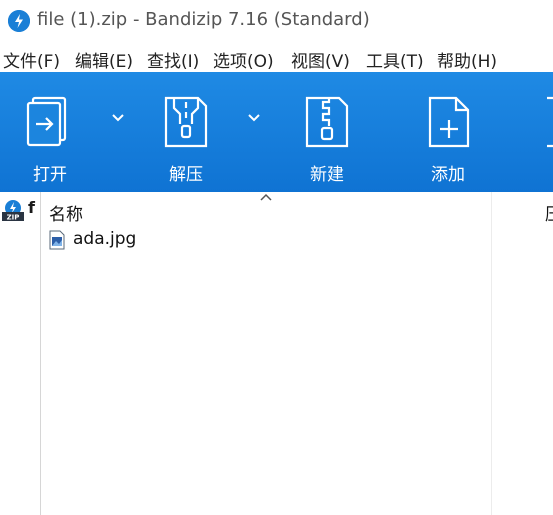 This screenshot has height=515, width=553. Describe the element at coordinates (20, 353) in the screenshot. I see `archive-tree-pane: ZIP f` at that location.